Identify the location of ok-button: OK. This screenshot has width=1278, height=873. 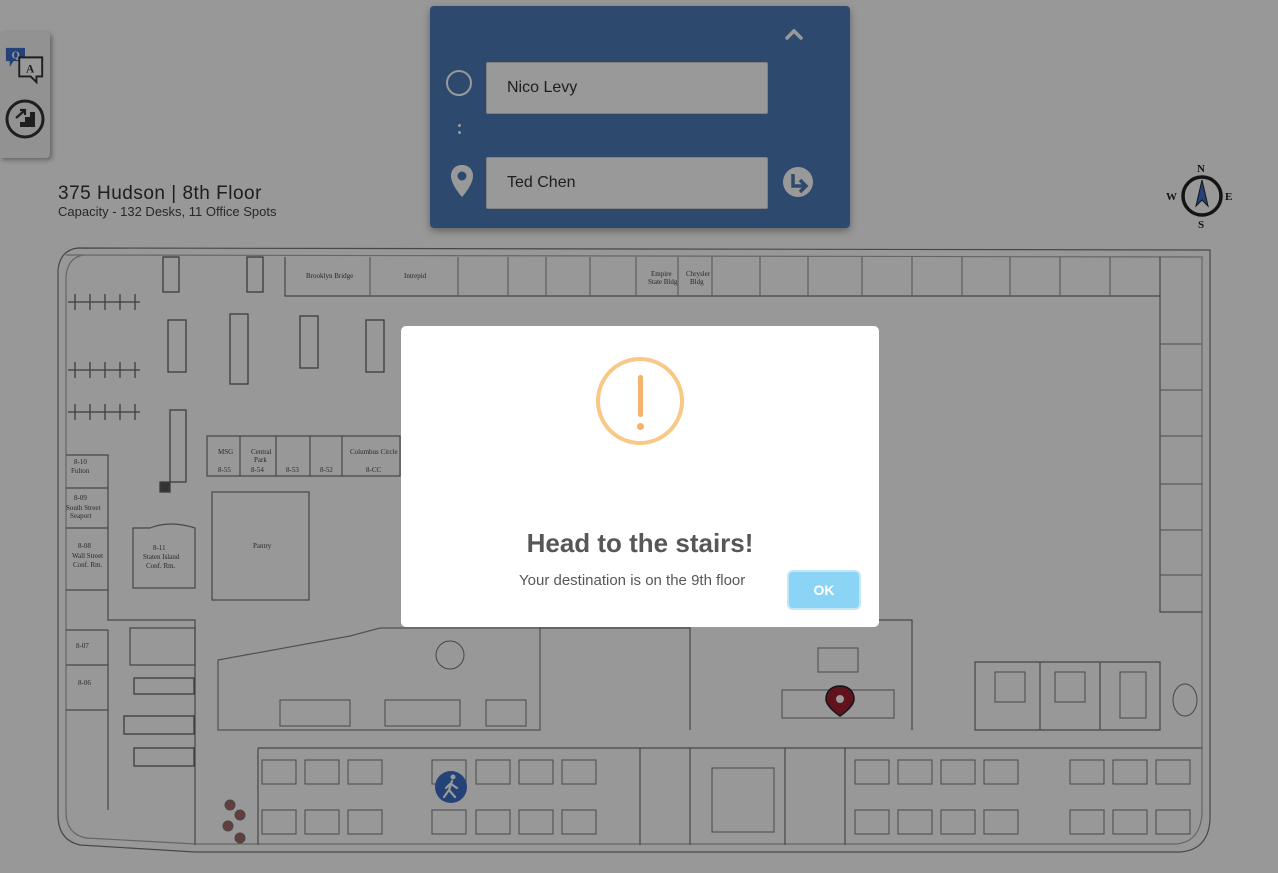
(824, 590).